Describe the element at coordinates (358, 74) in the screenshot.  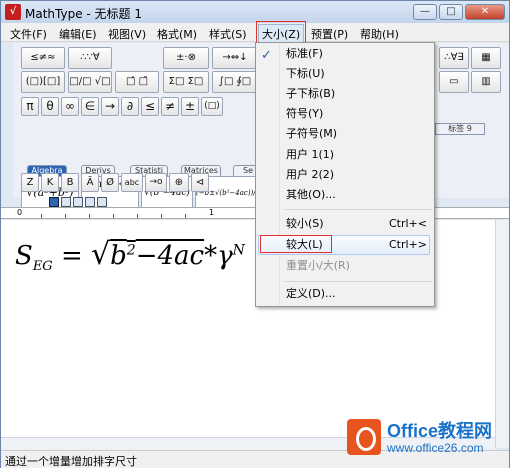
I see `size-subscript: 下标(U)` at that location.